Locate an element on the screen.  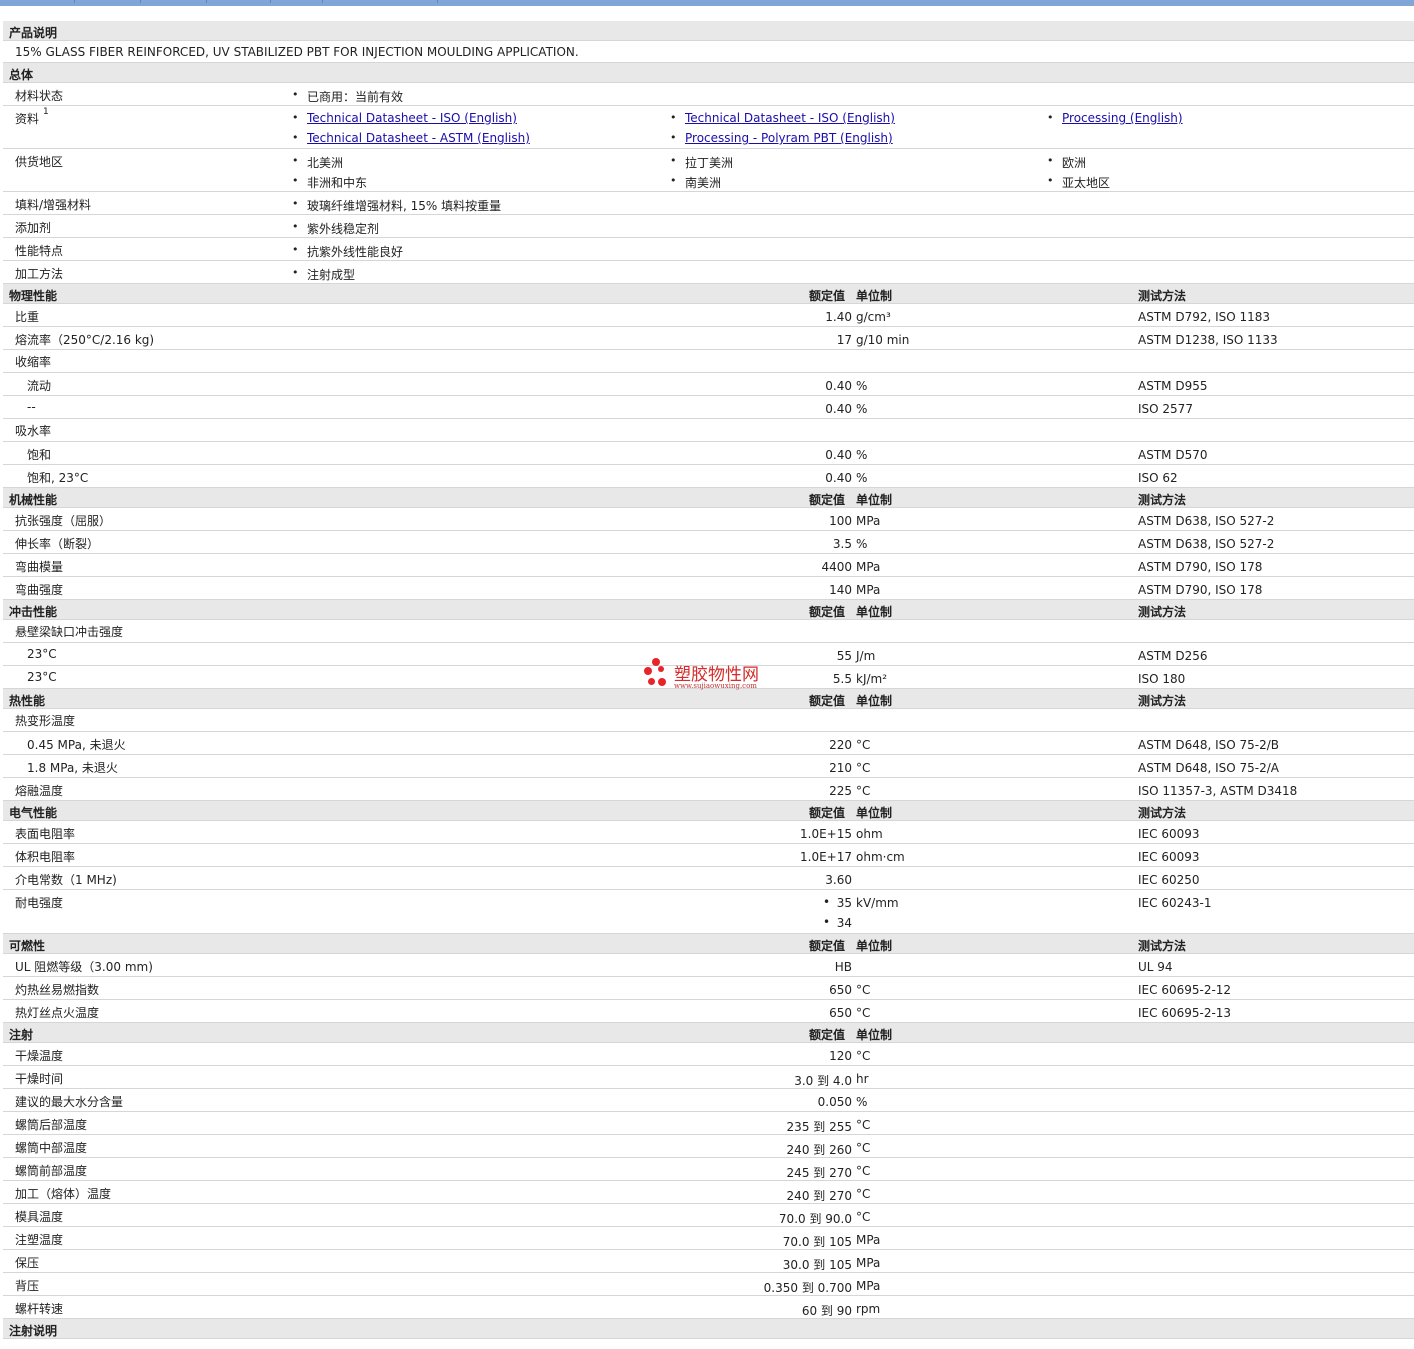
property-row: UL 阻燃等级（3.00 mm) HB UL 94 is located at coordinates (708, 965).